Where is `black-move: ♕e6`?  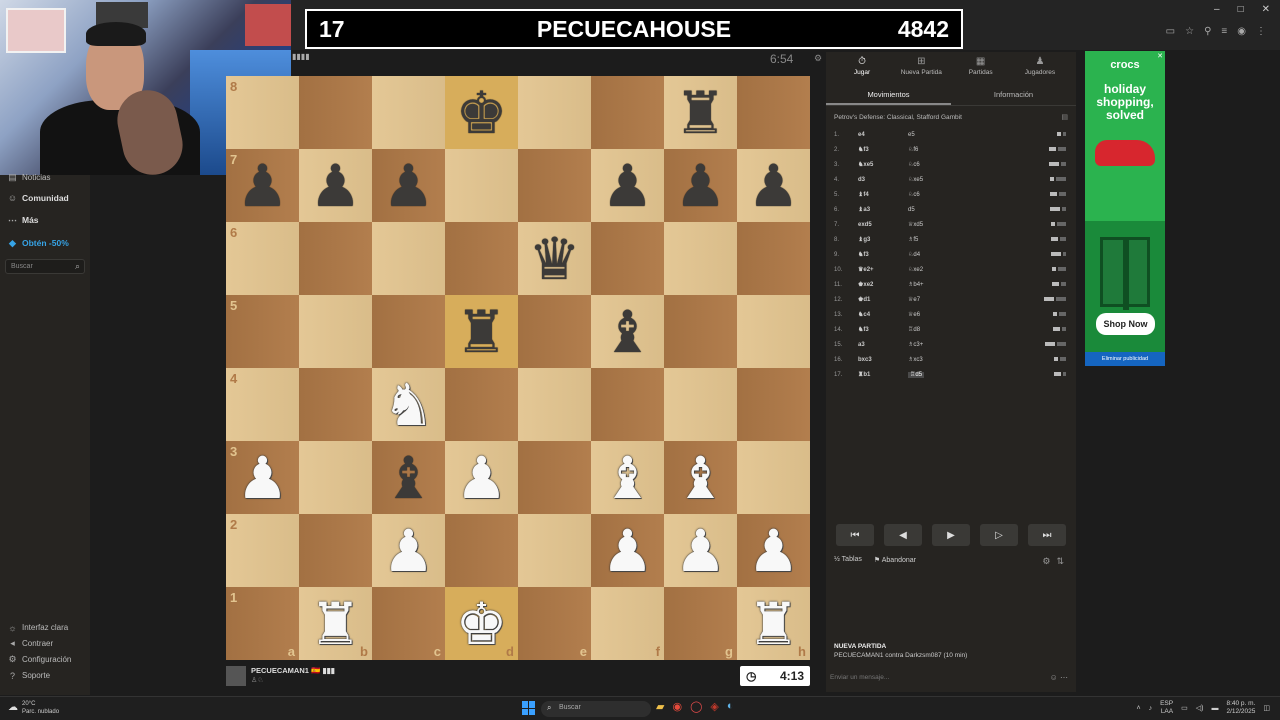 black-move: ♕e6 is located at coordinates (958, 314).